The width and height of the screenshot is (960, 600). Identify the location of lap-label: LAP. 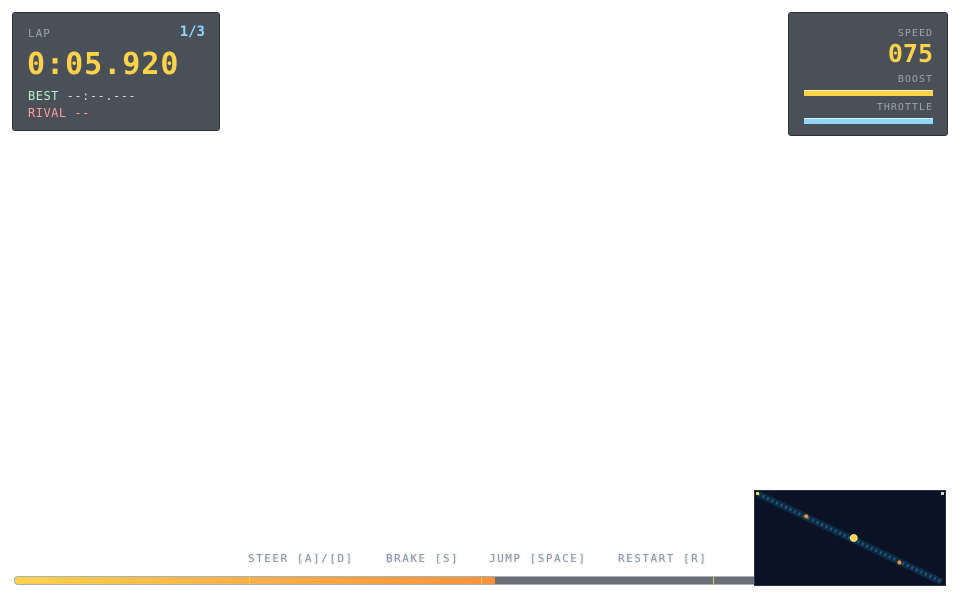
(39, 33).